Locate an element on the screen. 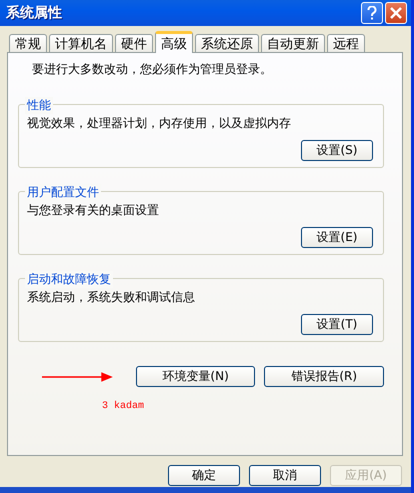 This screenshot has height=493, width=414. group-title: 用户配置文件 is located at coordinates (63, 192).